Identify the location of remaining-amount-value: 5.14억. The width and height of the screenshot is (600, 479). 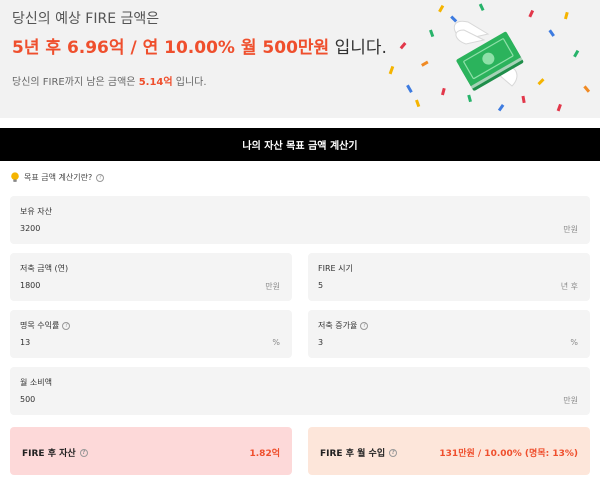
(155, 82).